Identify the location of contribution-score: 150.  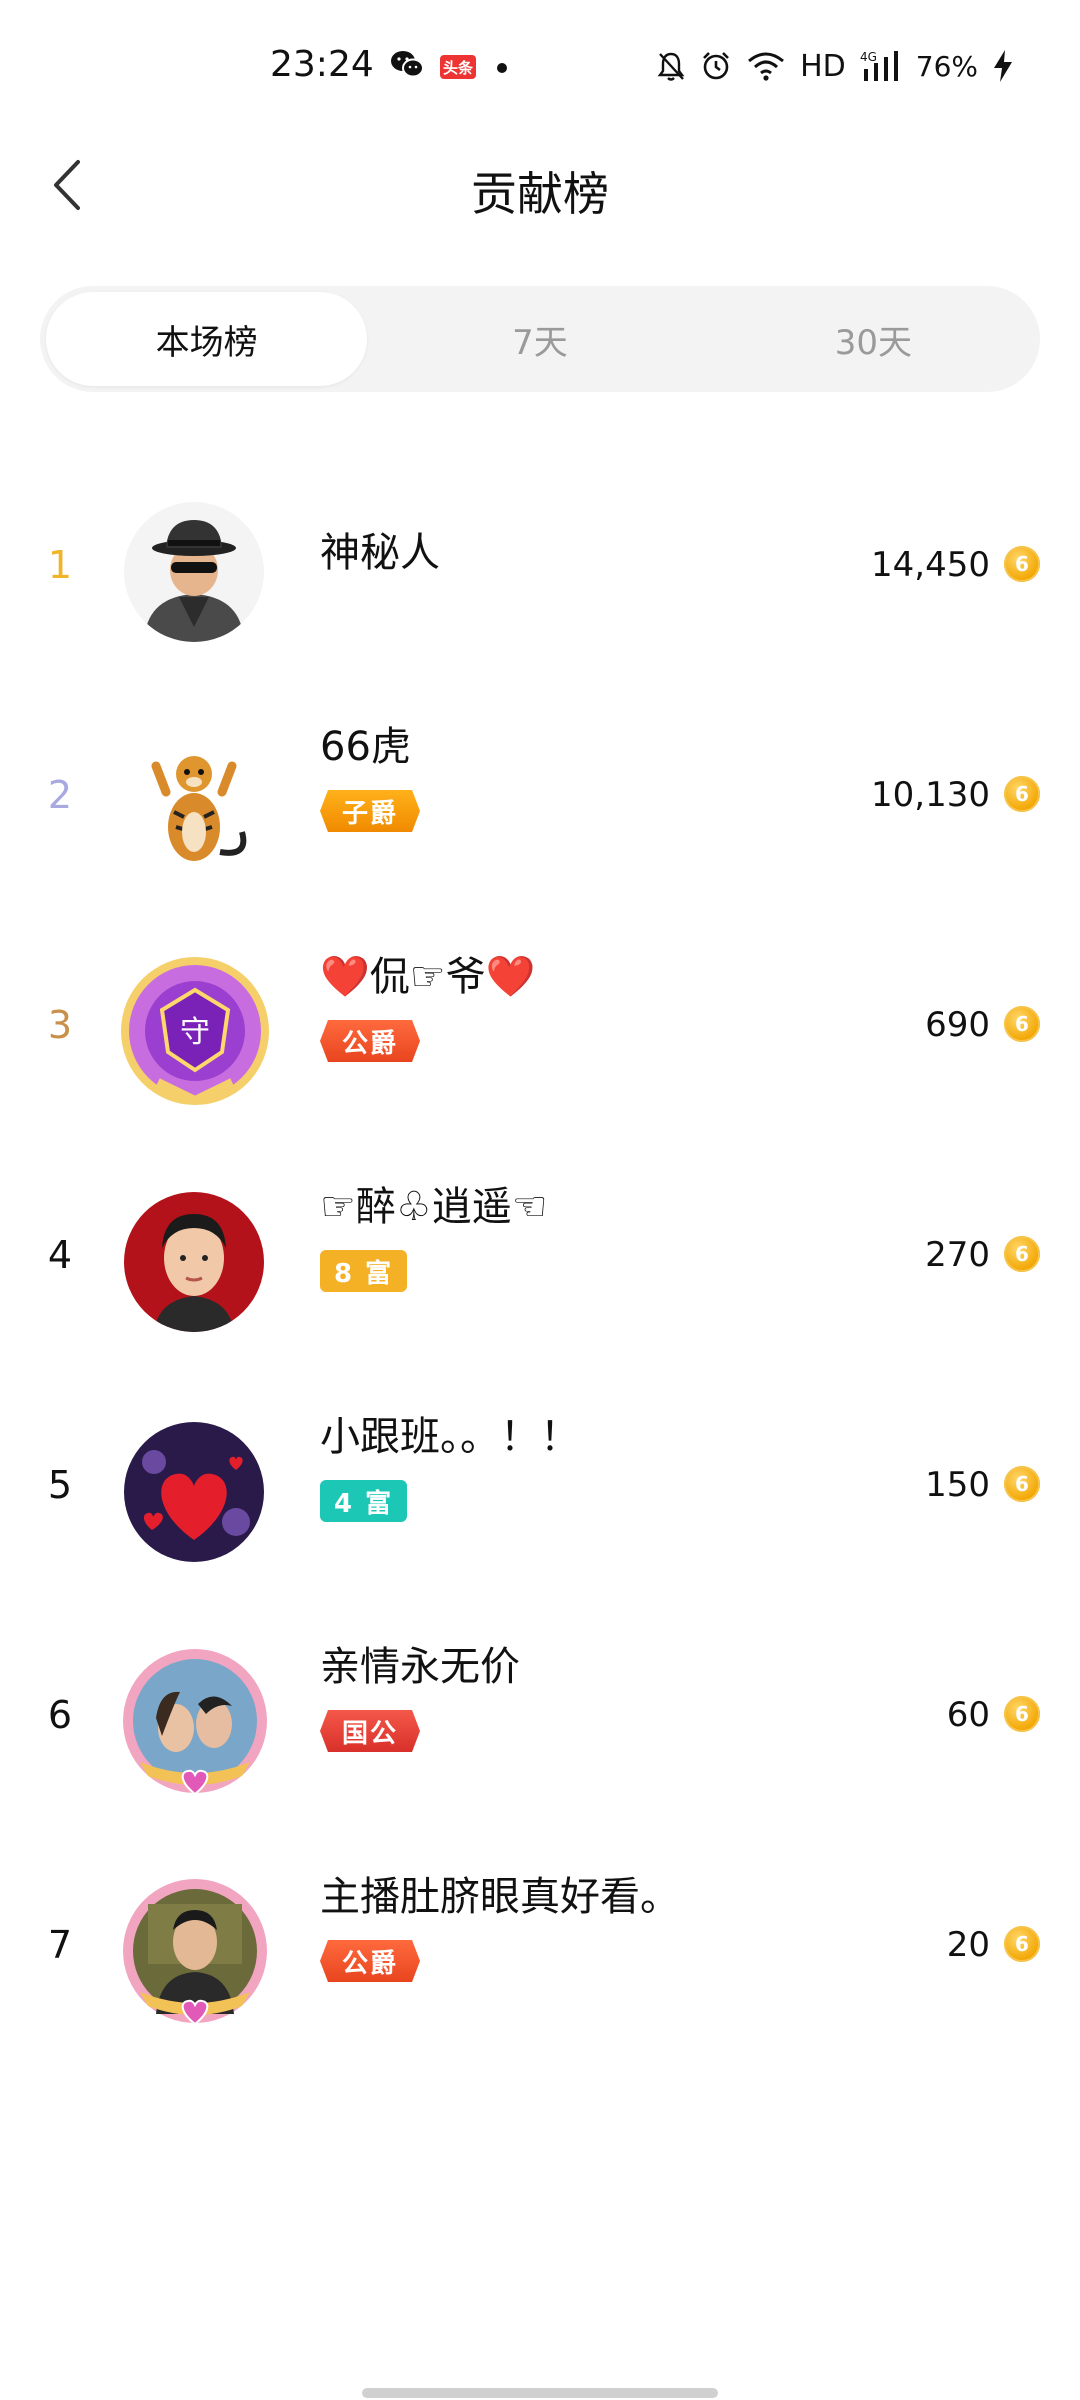
(957, 1485).